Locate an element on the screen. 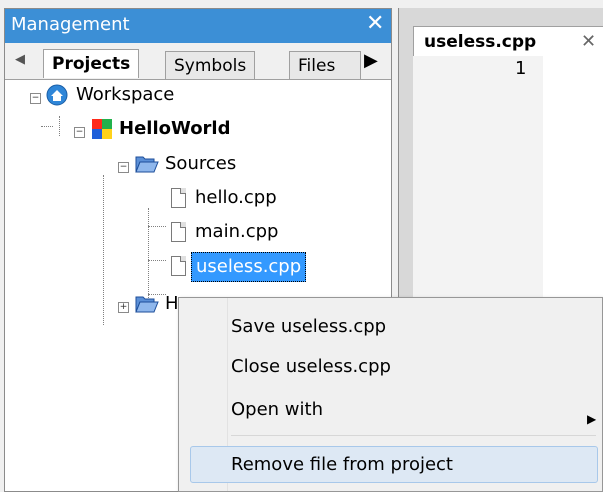 This screenshot has width=603, height=492. sources-label: Sources is located at coordinates (201, 163).